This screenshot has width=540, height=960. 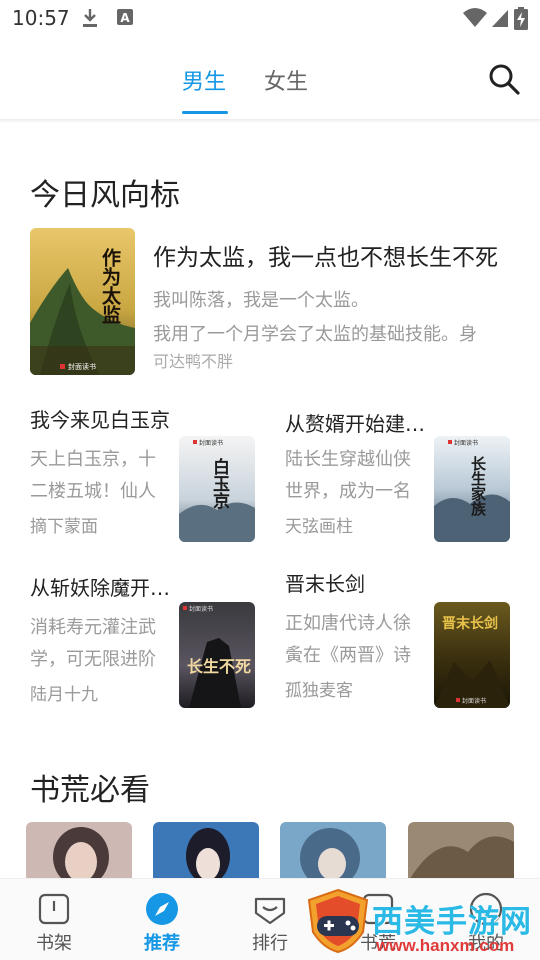 What do you see at coordinates (93, 475) in the screenshot?
I see `book-desc: 天上白玉京，十 二楼五城！仙人` at bounding box center [93, 475].